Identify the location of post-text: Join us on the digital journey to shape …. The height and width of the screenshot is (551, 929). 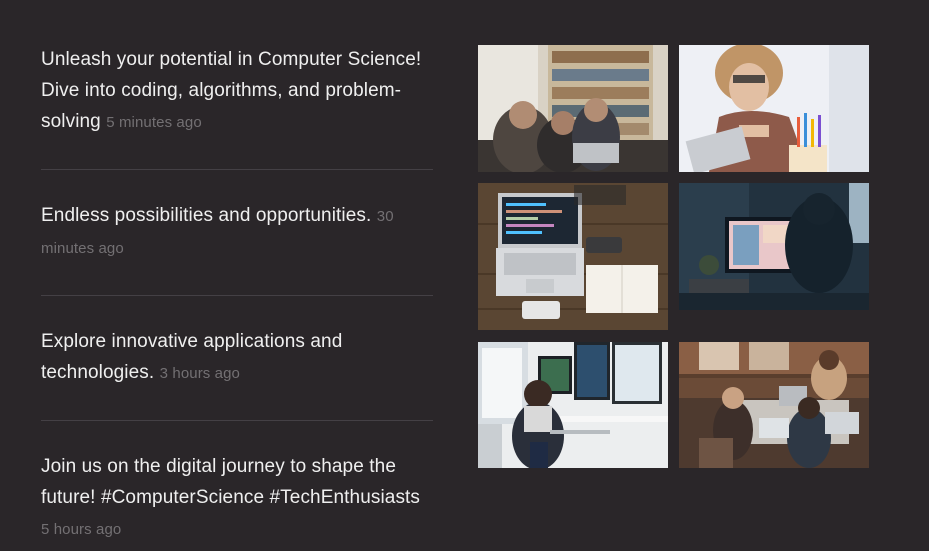
(231, 482).